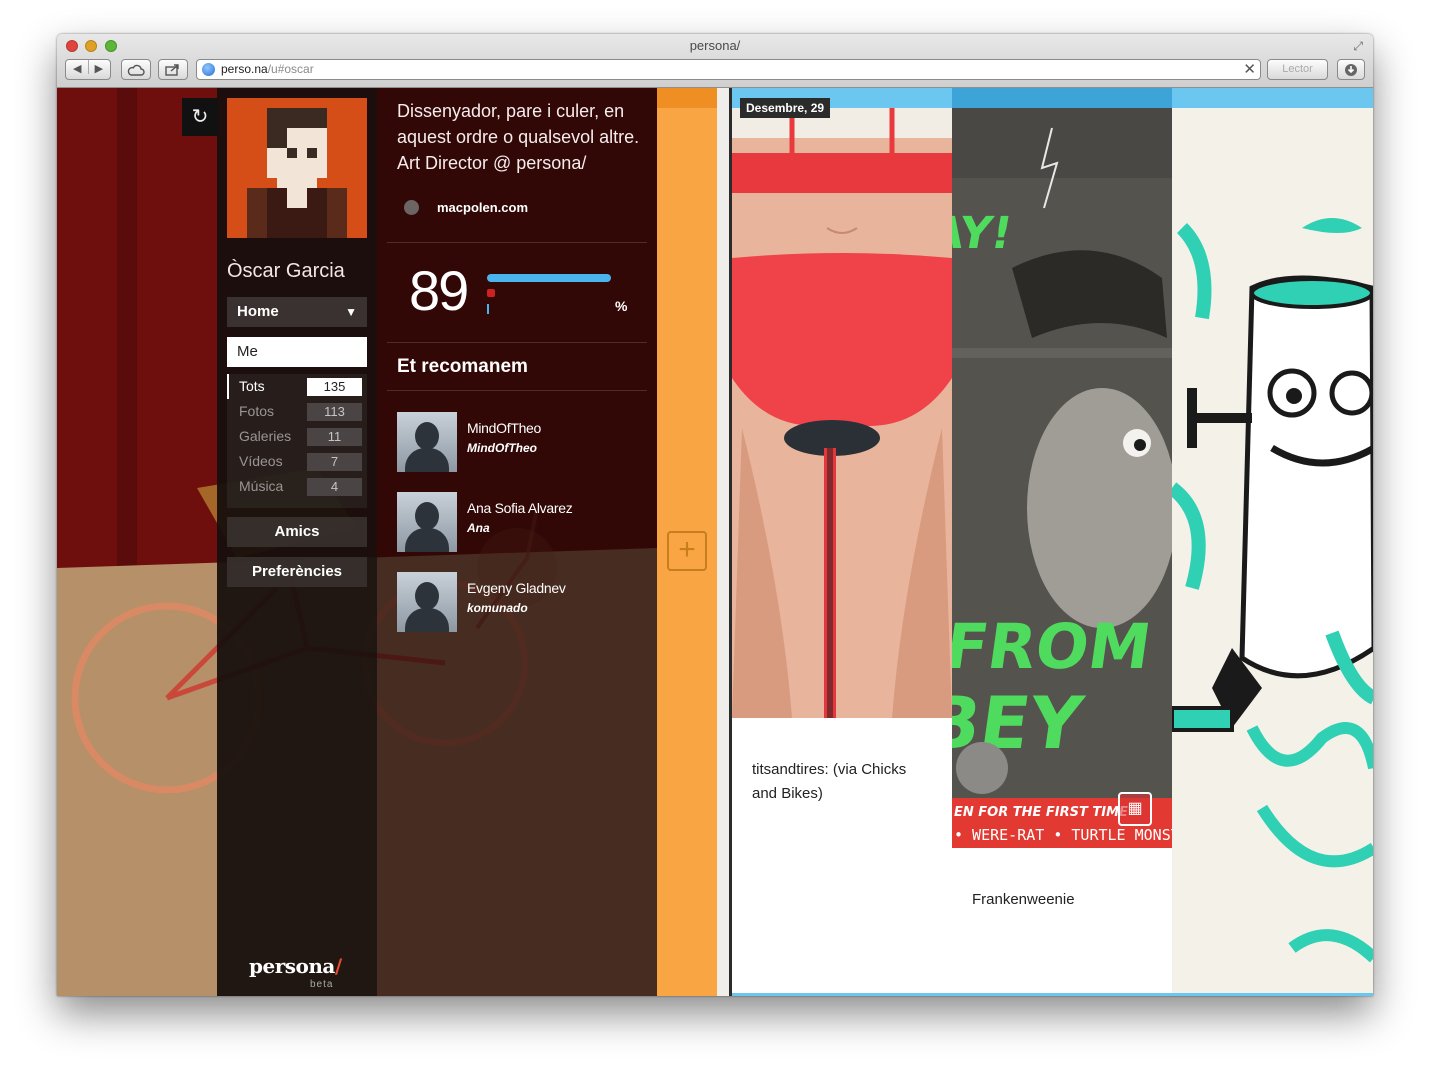 The height and width of the screenshot is (1076, 1430). Describe the element at coordinates (297, 486) in the screenshot. I see `filter-item-musica: Música 4` at that location.